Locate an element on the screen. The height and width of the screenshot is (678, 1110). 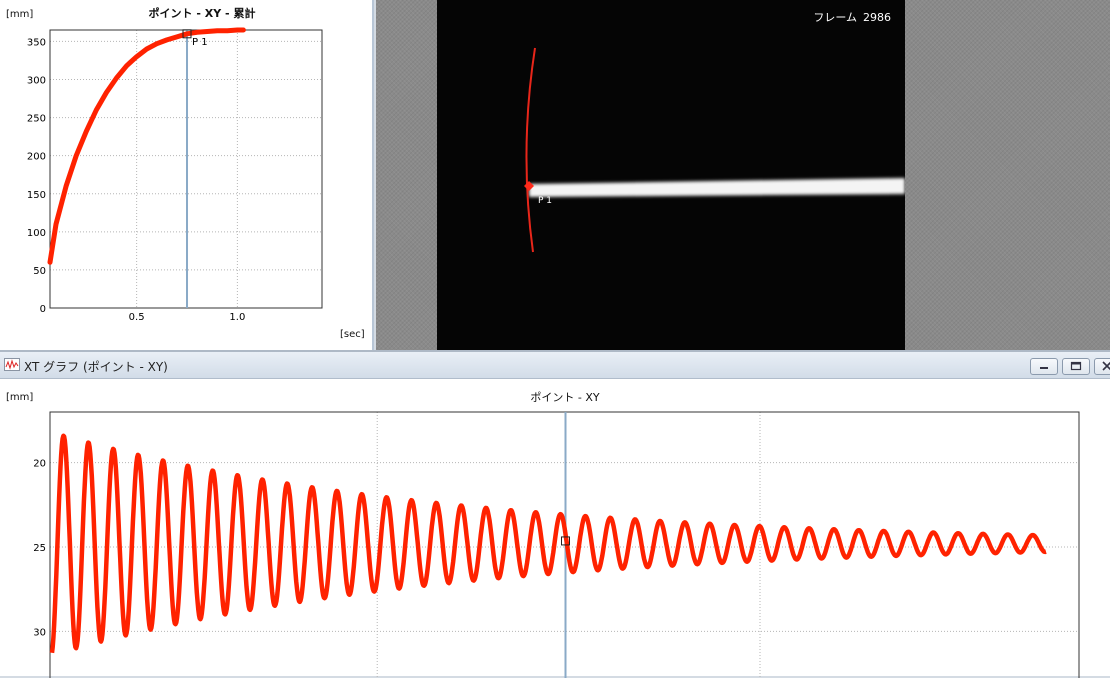
cursor-marker-label: P 1 is located at coordinates (200, 42).